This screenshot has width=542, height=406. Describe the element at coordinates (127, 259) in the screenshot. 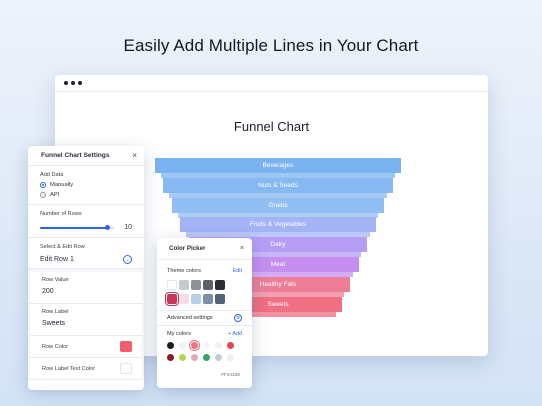

I see `chevron-down-icon: ⌄` at that location.